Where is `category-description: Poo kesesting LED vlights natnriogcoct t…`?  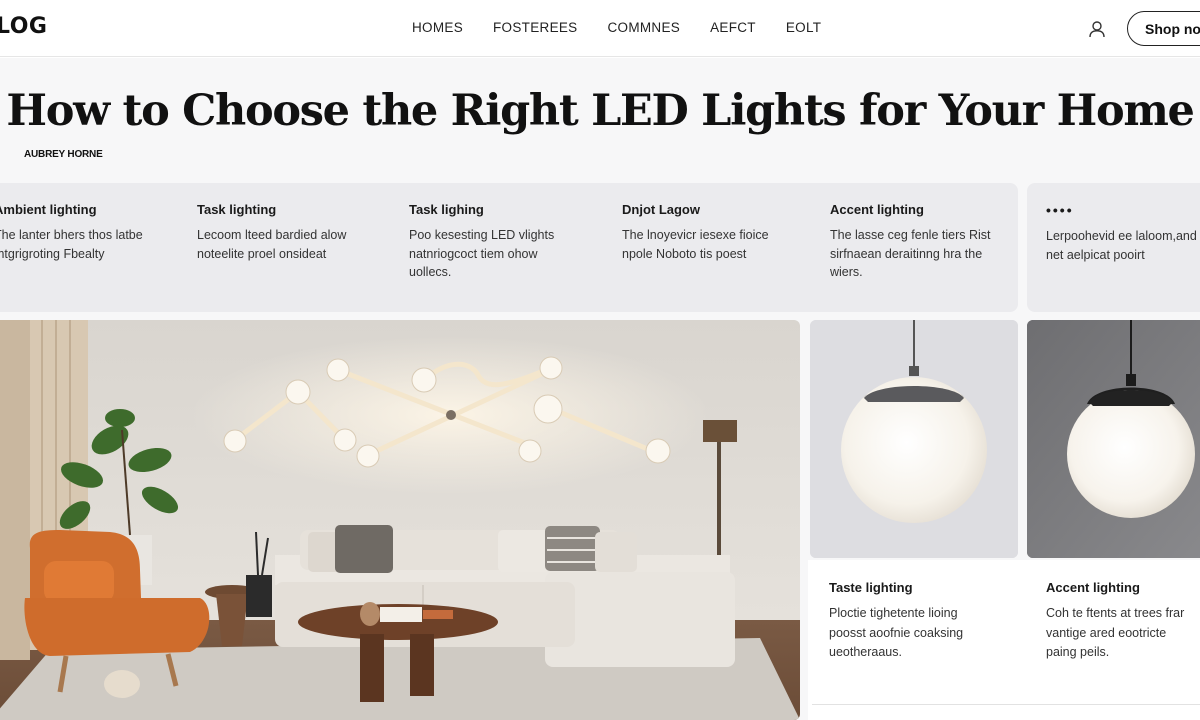 category-description: Poo kesesting LED vlights natnriogcoct t… is located at coordinates (482, 253).